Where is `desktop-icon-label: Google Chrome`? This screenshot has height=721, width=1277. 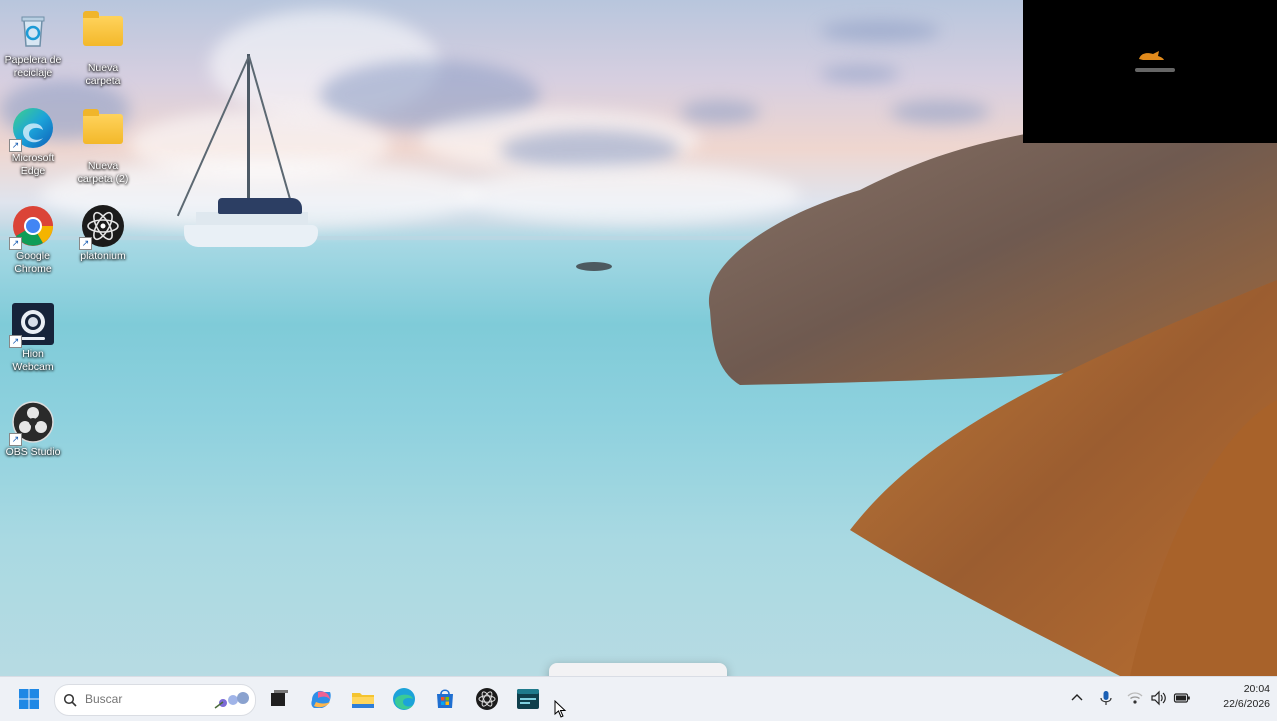
desktop-icon-label: Google Chrome is located at coordinates (33, 262).